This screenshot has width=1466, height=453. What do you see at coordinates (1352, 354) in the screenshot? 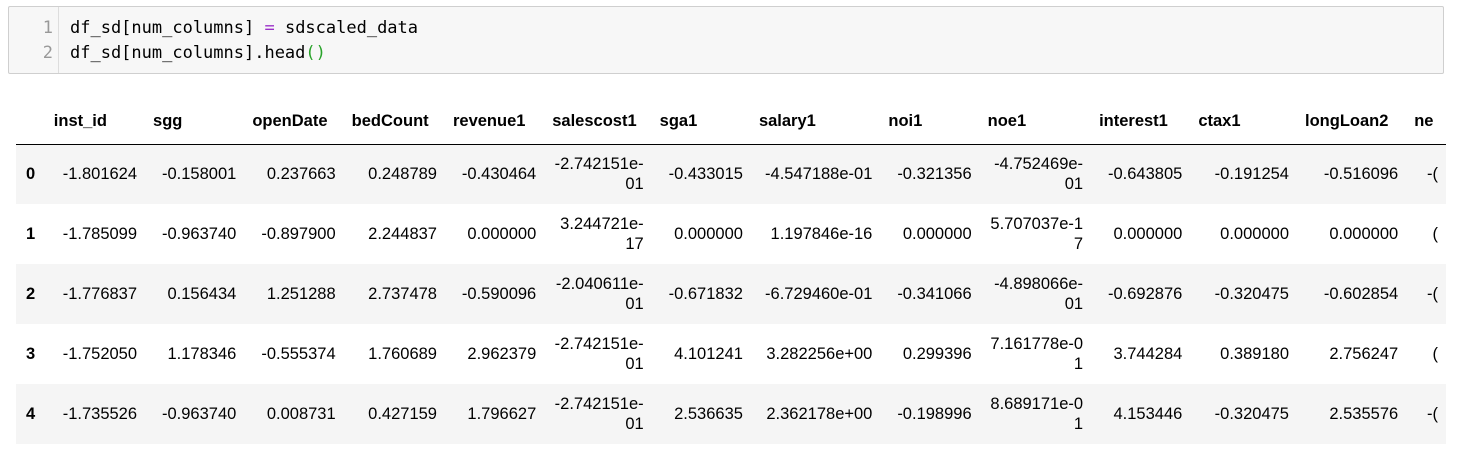
I see `table-cell: 2.756247` at bounding box center [1352, 354].